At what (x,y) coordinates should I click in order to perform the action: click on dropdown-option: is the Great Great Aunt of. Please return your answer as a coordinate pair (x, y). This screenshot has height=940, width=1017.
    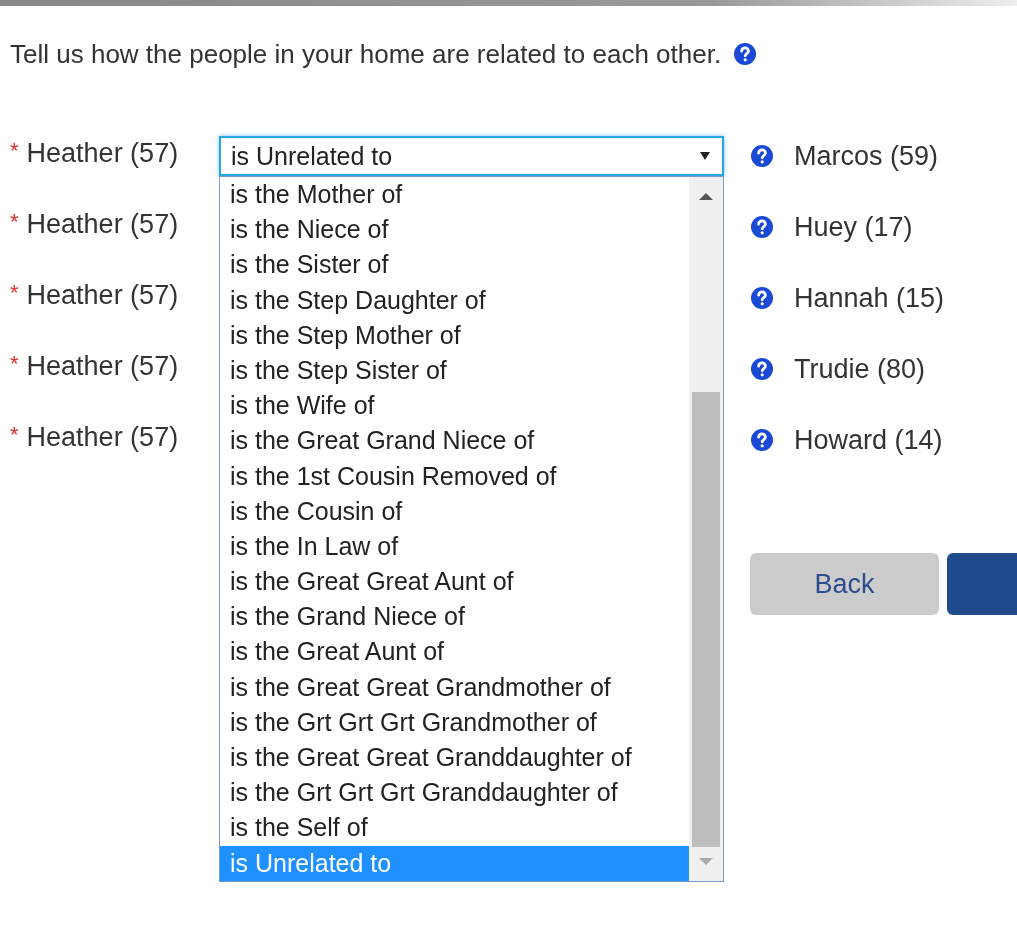
    Looking at the image, I should click on (454, 582).